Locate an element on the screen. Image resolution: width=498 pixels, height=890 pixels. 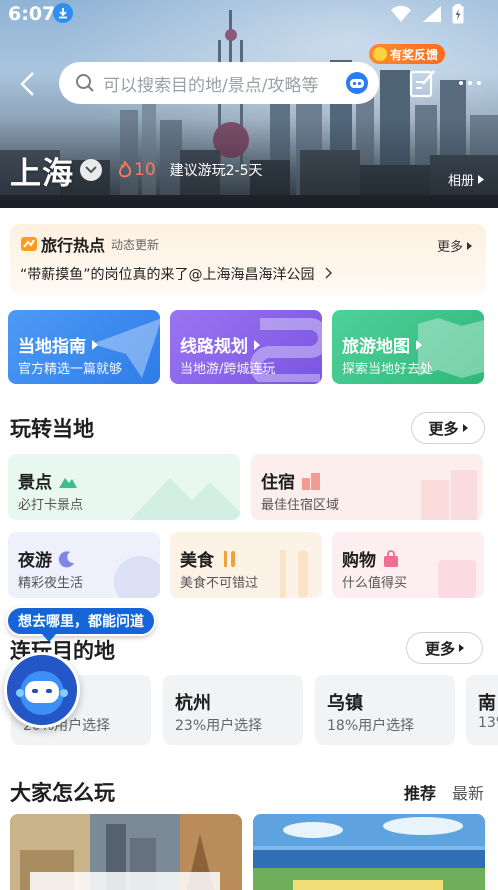
local-guide-title: 当地指南 is located at coordinates (52, 347).